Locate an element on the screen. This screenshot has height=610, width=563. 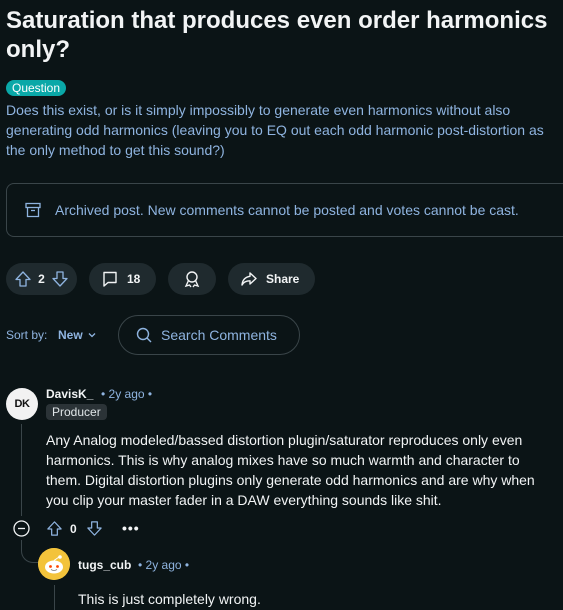
reply-connector is located at coordinates (30, 551).